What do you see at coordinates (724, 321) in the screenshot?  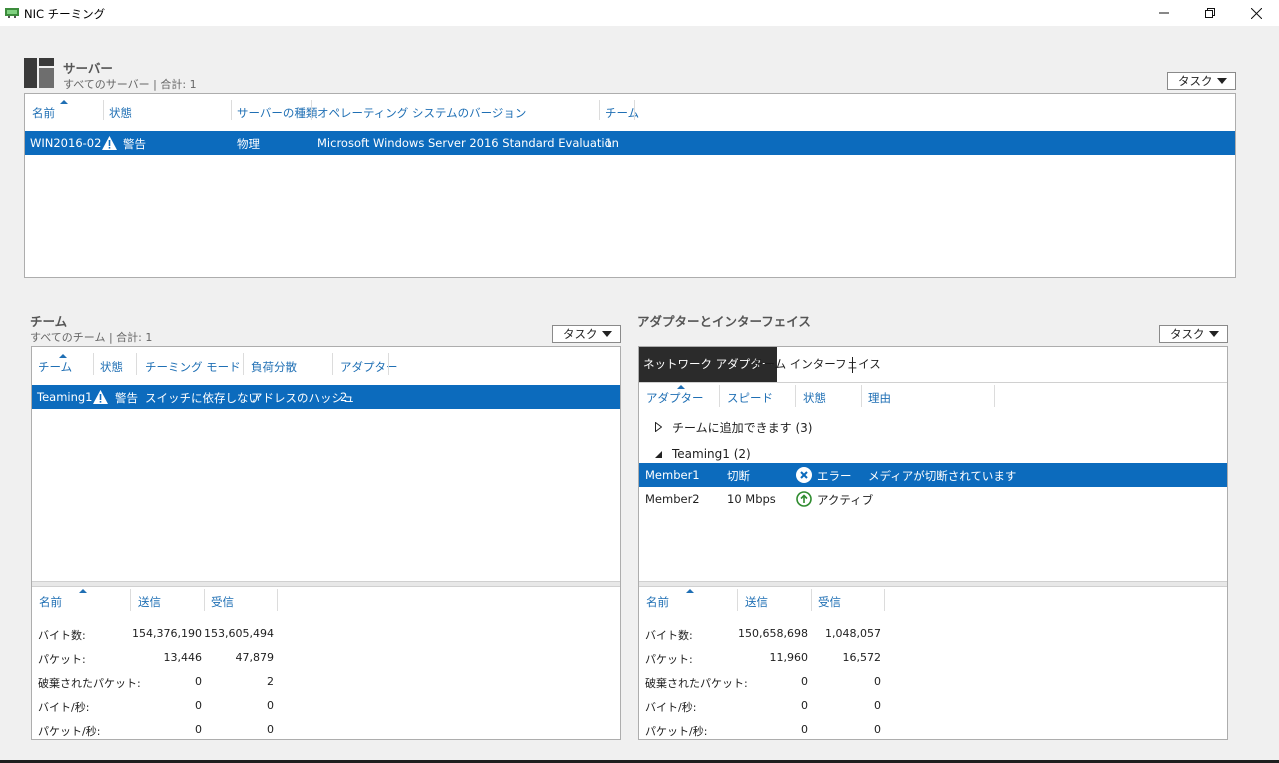 I see `adapters-title: アダプターとインターフェイス` at bounding box center [724, 321].